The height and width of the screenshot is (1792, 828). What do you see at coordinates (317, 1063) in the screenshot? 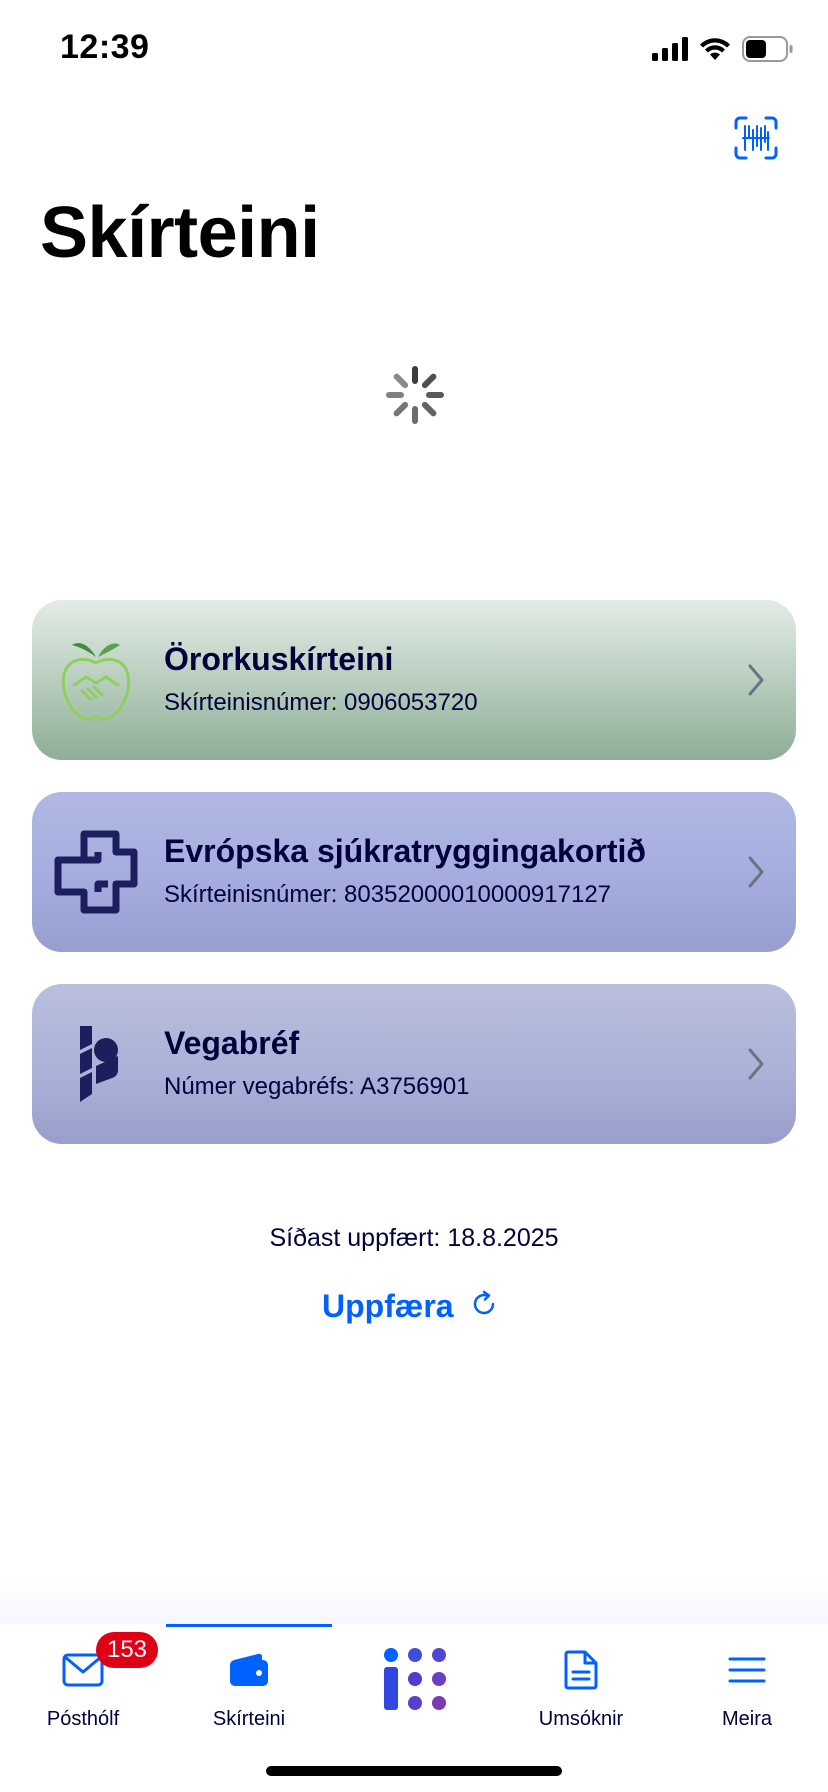
I see `card-text: Vegabréf Númer vegabréfs: A3756901` at bounding box center [317, 1063].